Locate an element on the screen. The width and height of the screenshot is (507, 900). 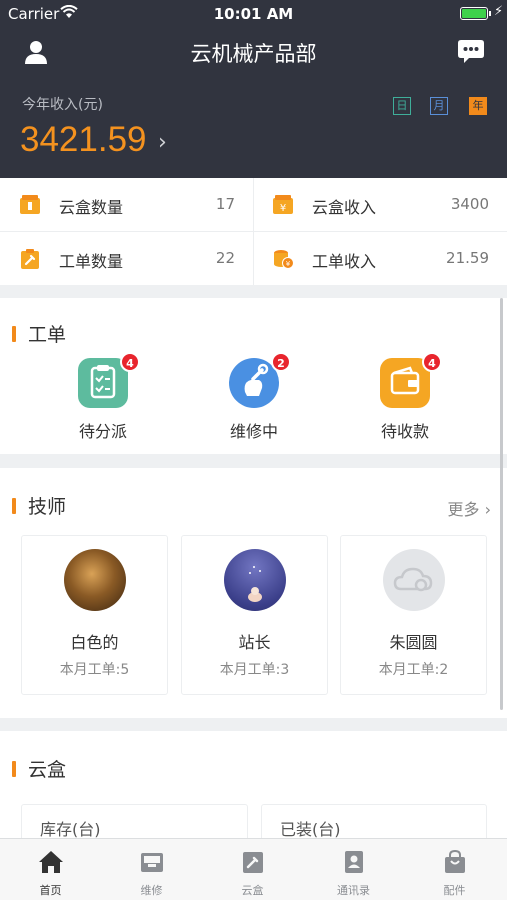
range-day-button: 日 is located at coordinates (402, 106).